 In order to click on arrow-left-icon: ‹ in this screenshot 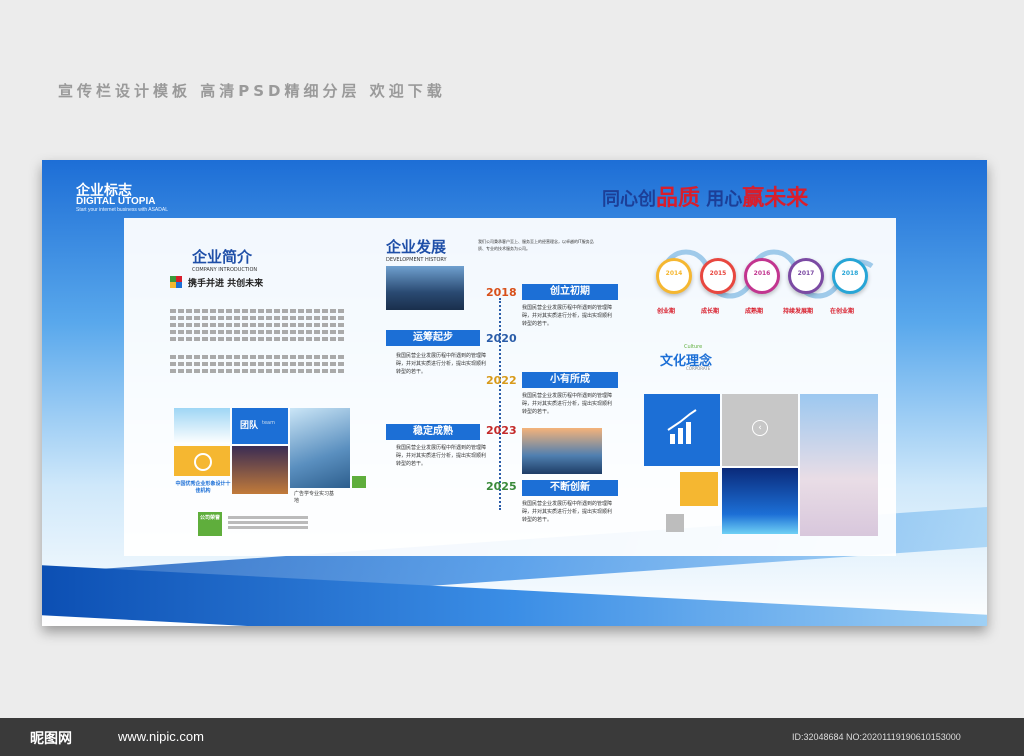, I will do `click(760, 428)`.